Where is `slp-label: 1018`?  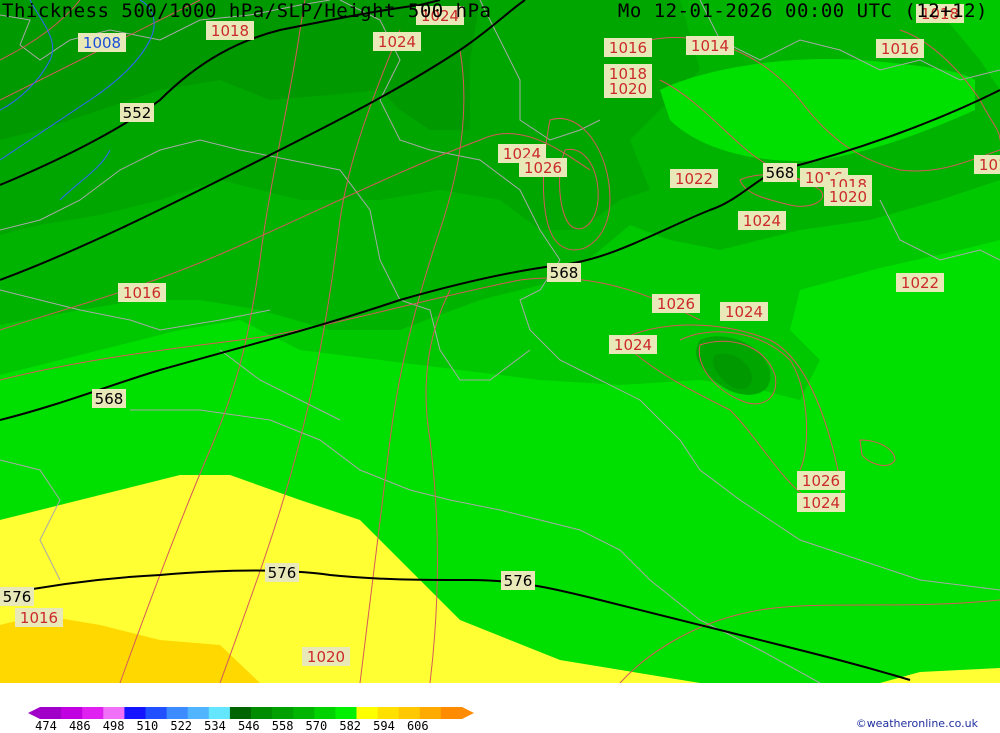 slp-label: 1018 is located at coordinates (230, 30).